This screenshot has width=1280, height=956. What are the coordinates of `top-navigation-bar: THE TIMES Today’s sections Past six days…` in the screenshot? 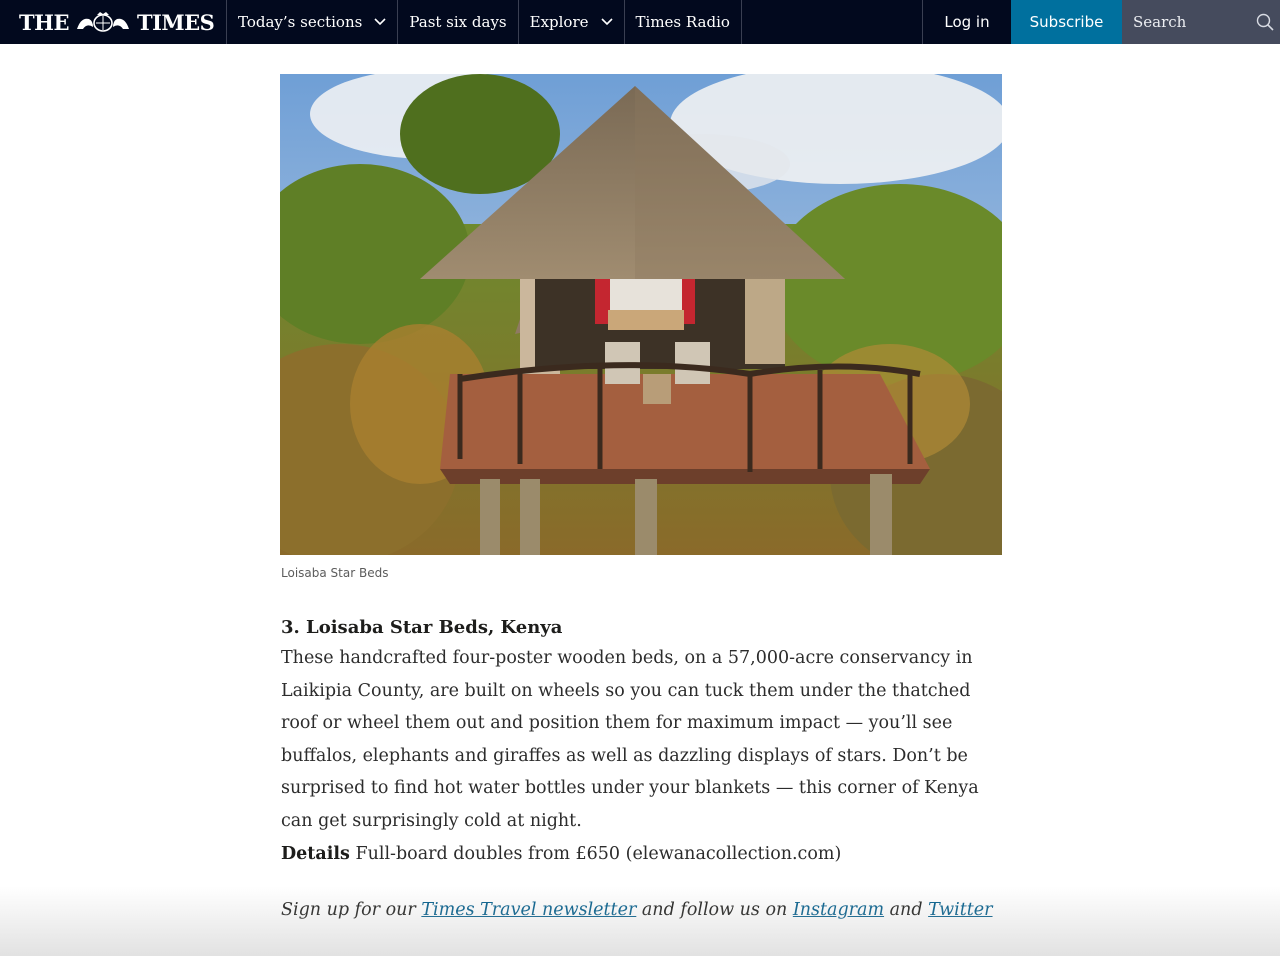 It's located at (640, 22).